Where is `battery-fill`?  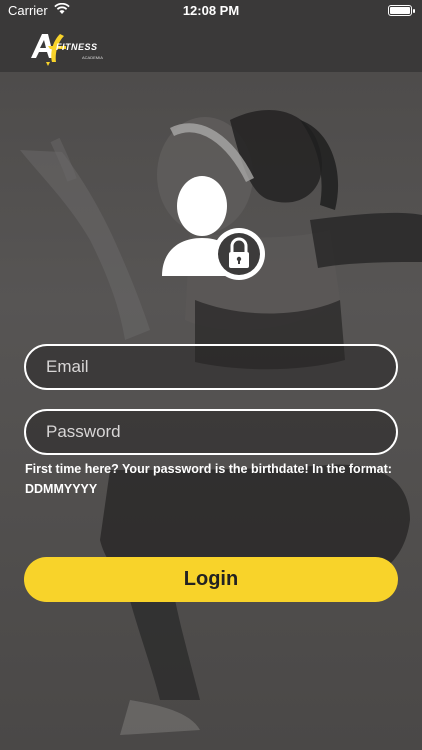 battery-fill is located at coordinates (400, 10).